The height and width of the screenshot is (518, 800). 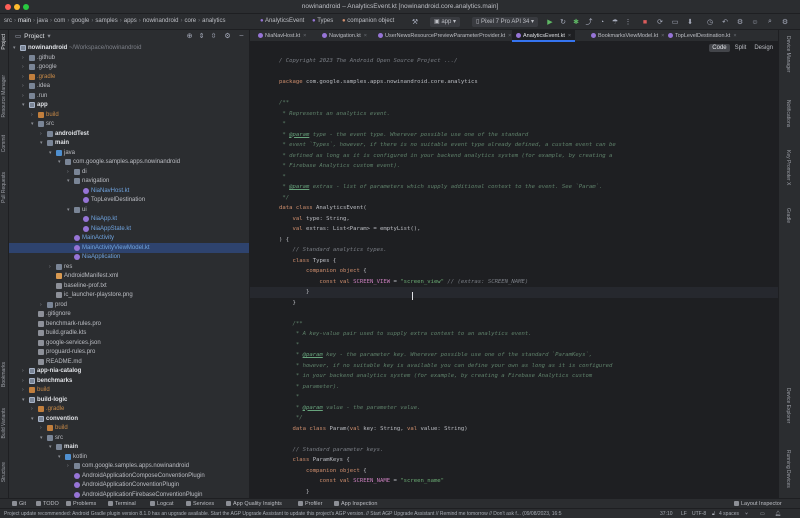 What do you see at coordinates (339, 166) in the screenshot?
I see `code-line: * Firebase Analytics custom event).` at bounding box center [339, 166].